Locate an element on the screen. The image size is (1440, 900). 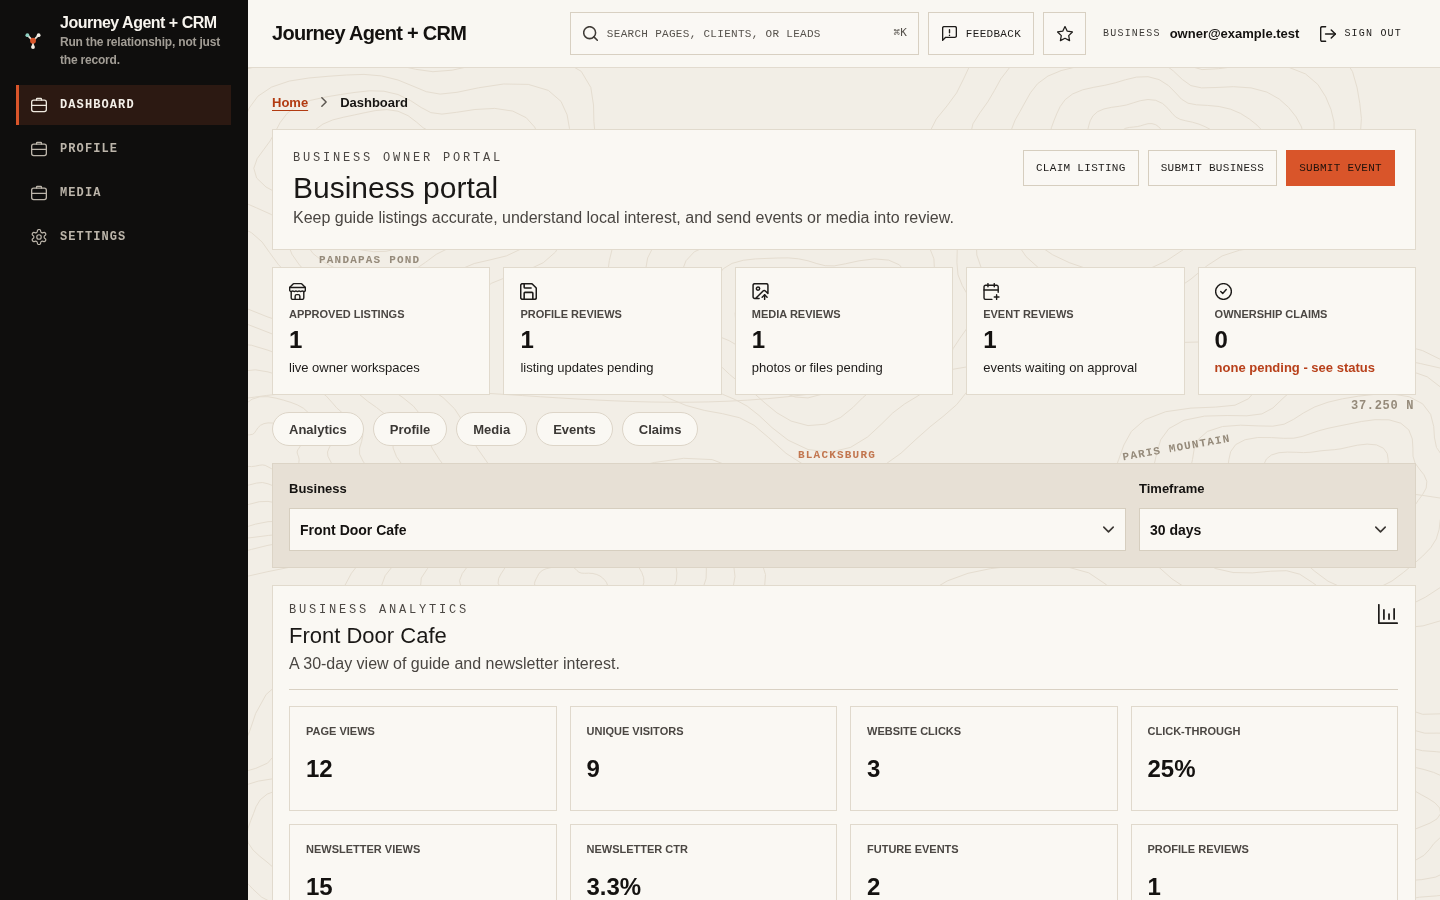
sidebar-nav-item: MEDIA is located at coordinates (123, 193).